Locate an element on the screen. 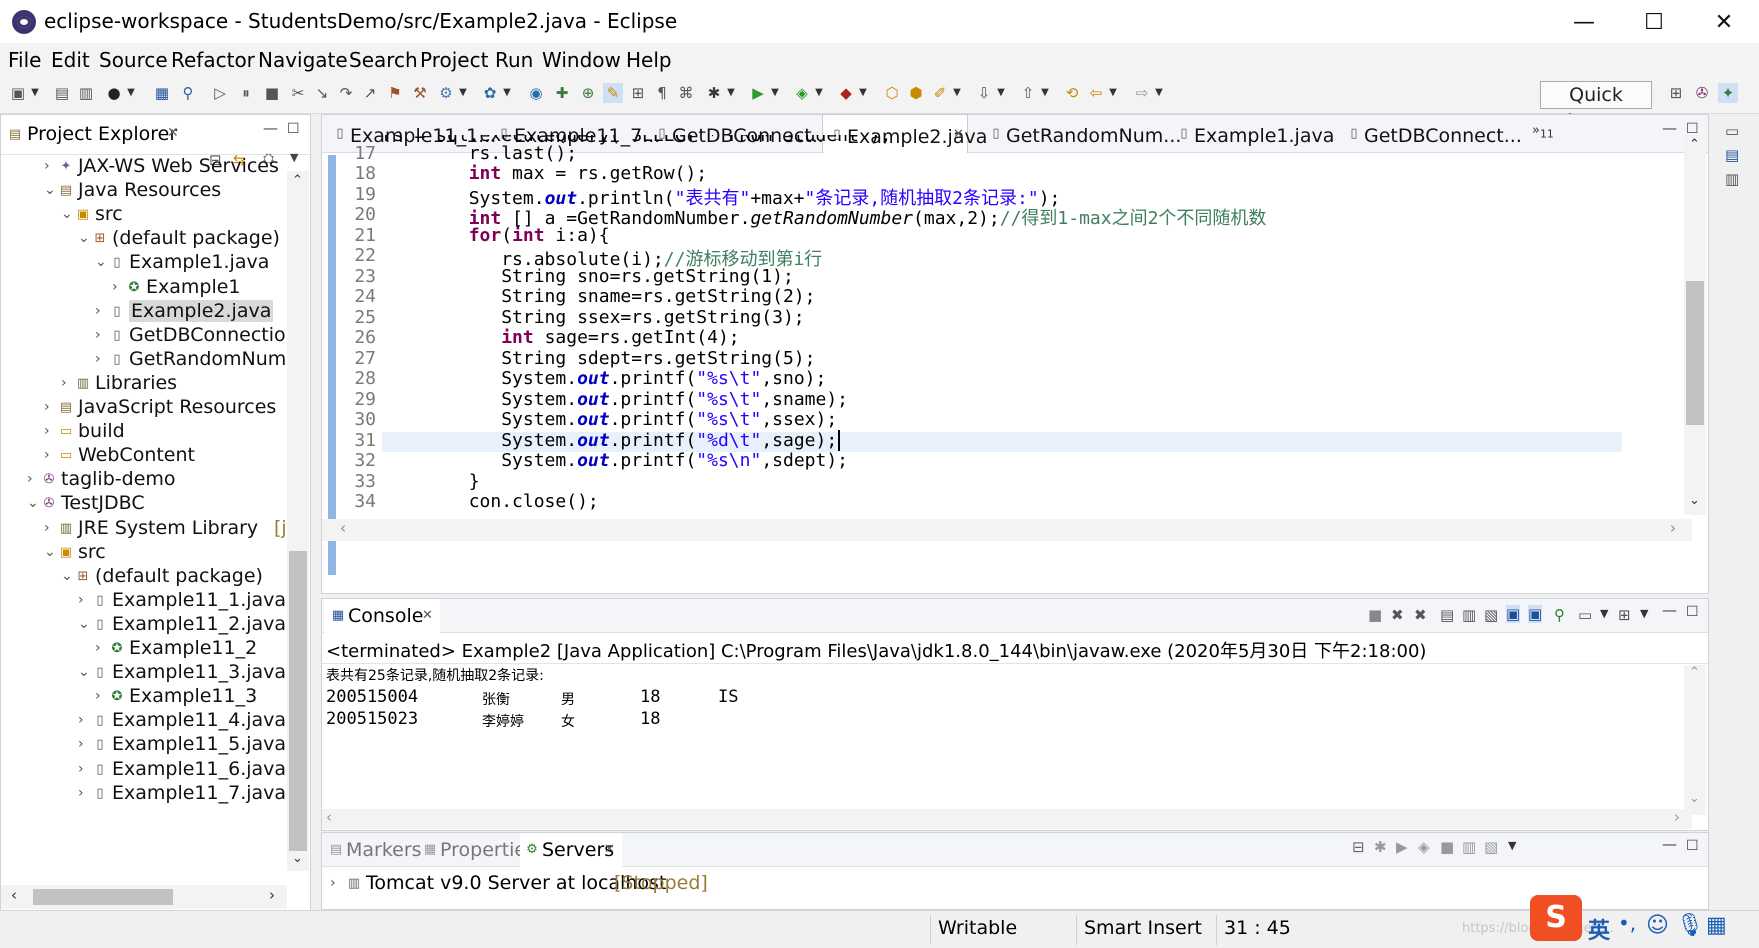 The width and height of the screenshot is (1759, 948). word-wrap-icon: ▧ is located at coordinates (1491, 615).